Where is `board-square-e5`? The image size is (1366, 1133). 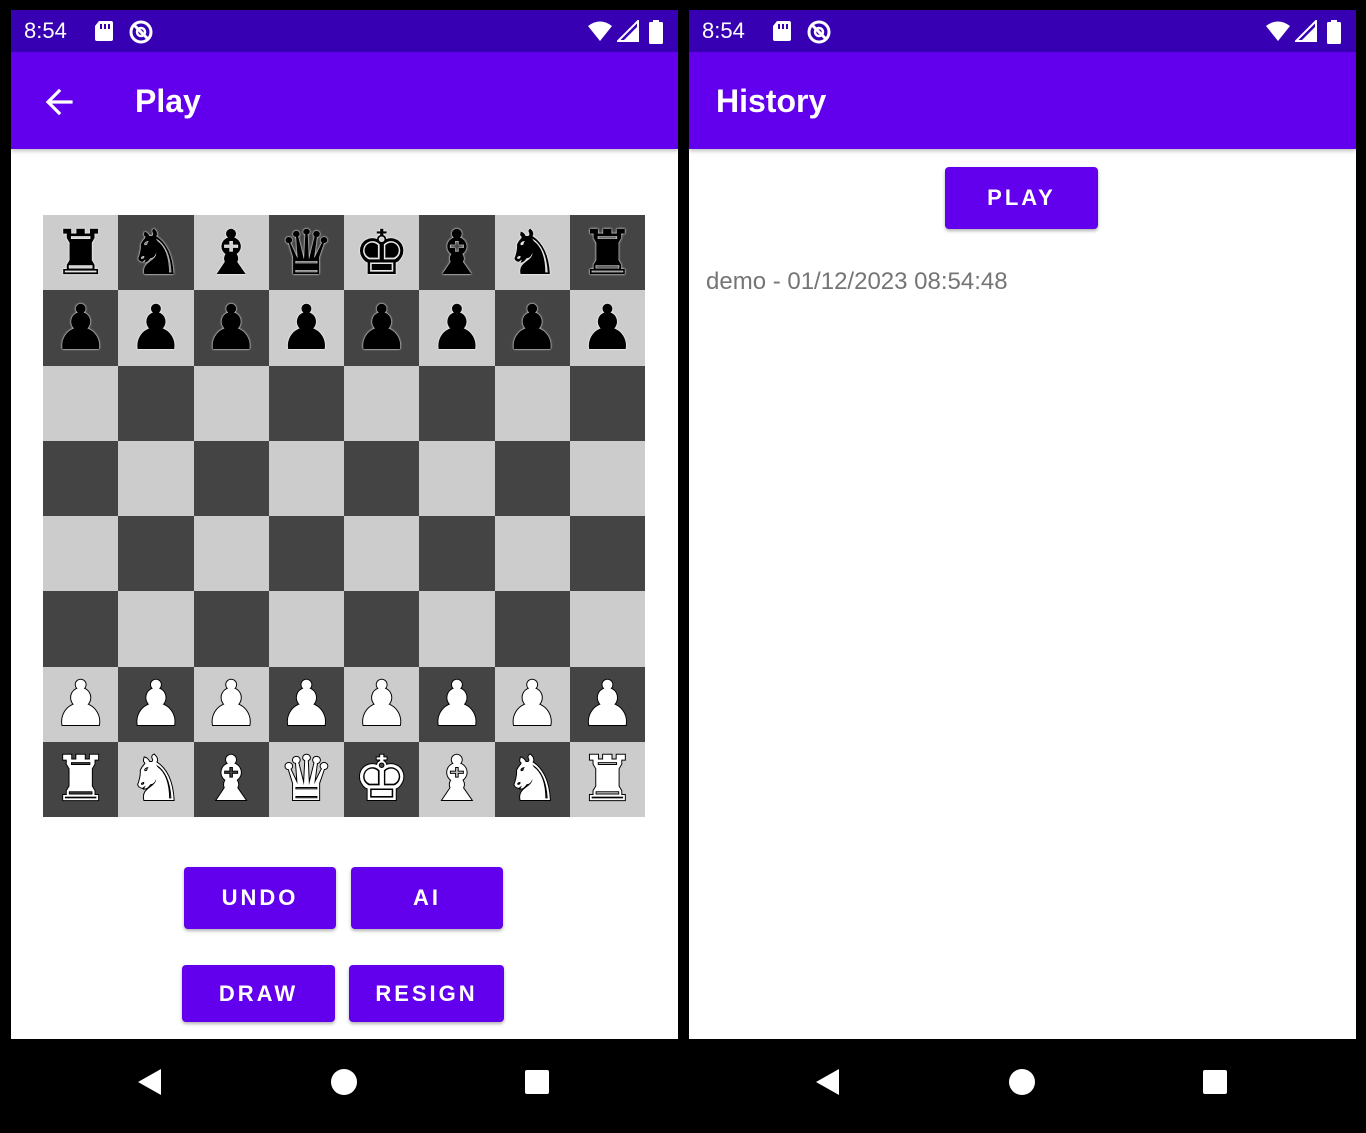
board-square-e5 is located at coordinates (382, 478).